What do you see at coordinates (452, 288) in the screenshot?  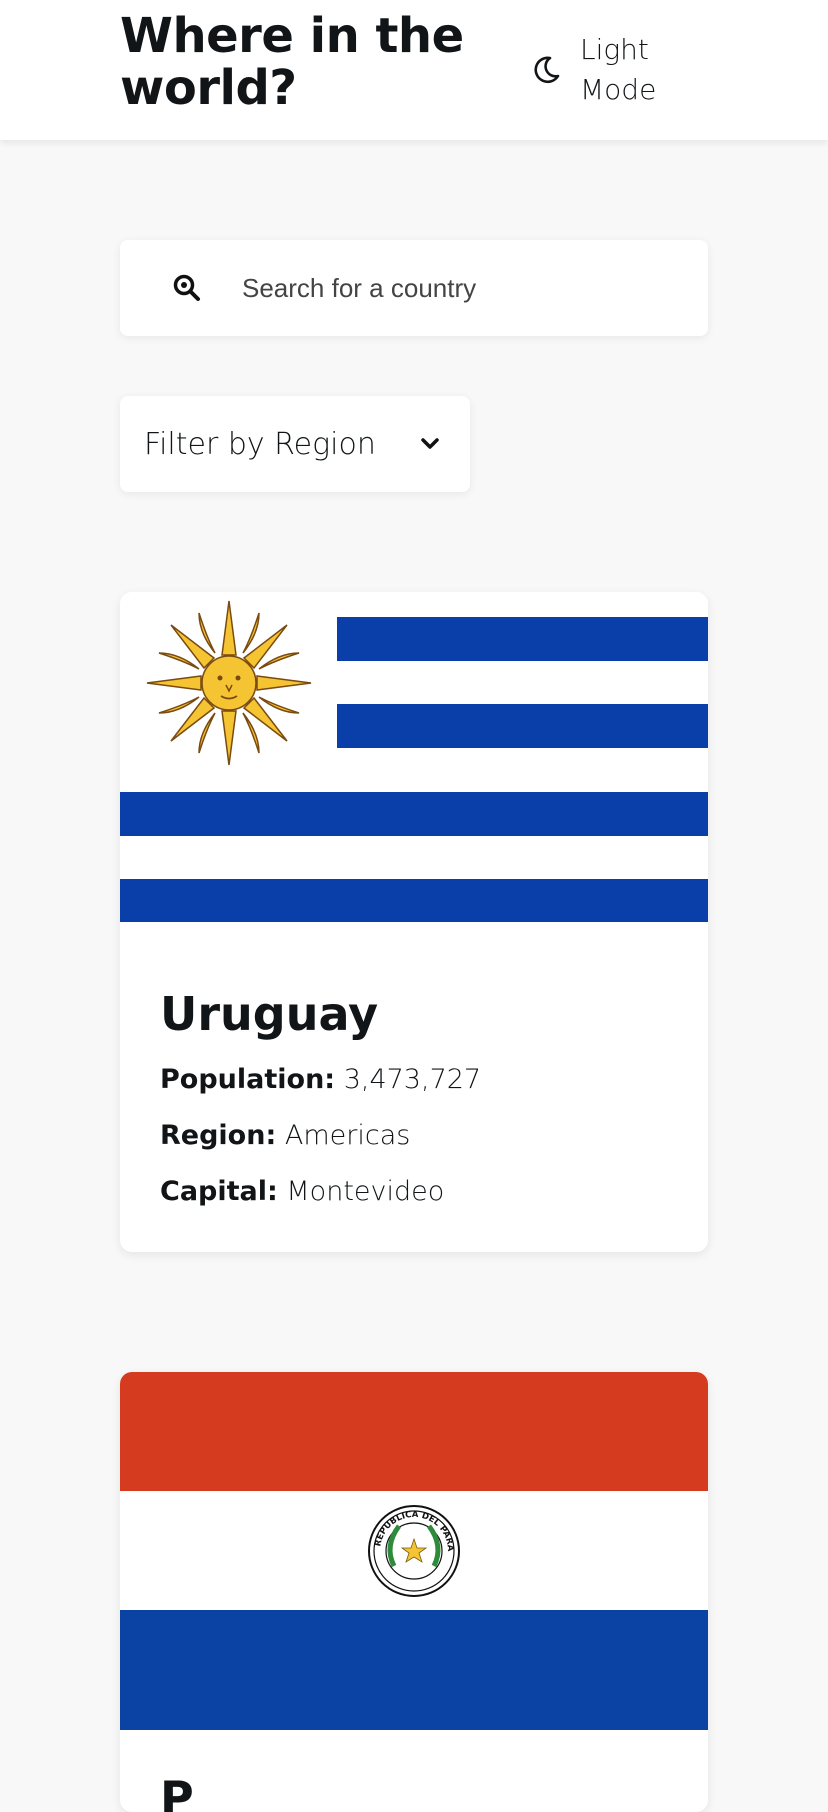 I see `search-input` at bounding box center [452, 288].